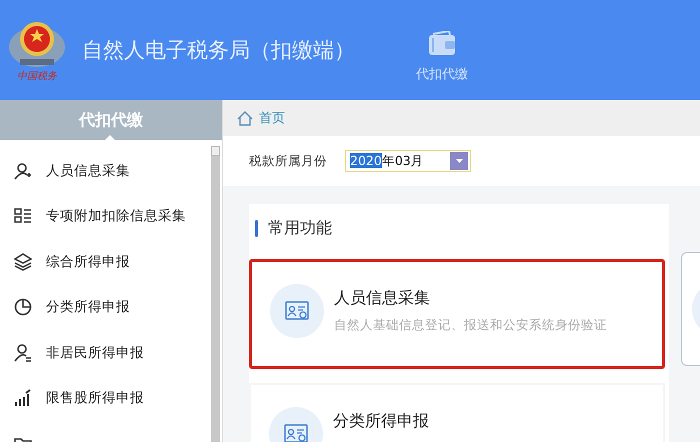  What do you see at coordinates (457, 412) in the screenshot?
I see `function-card: 分类所得申报` at bounding box center [457, 412].